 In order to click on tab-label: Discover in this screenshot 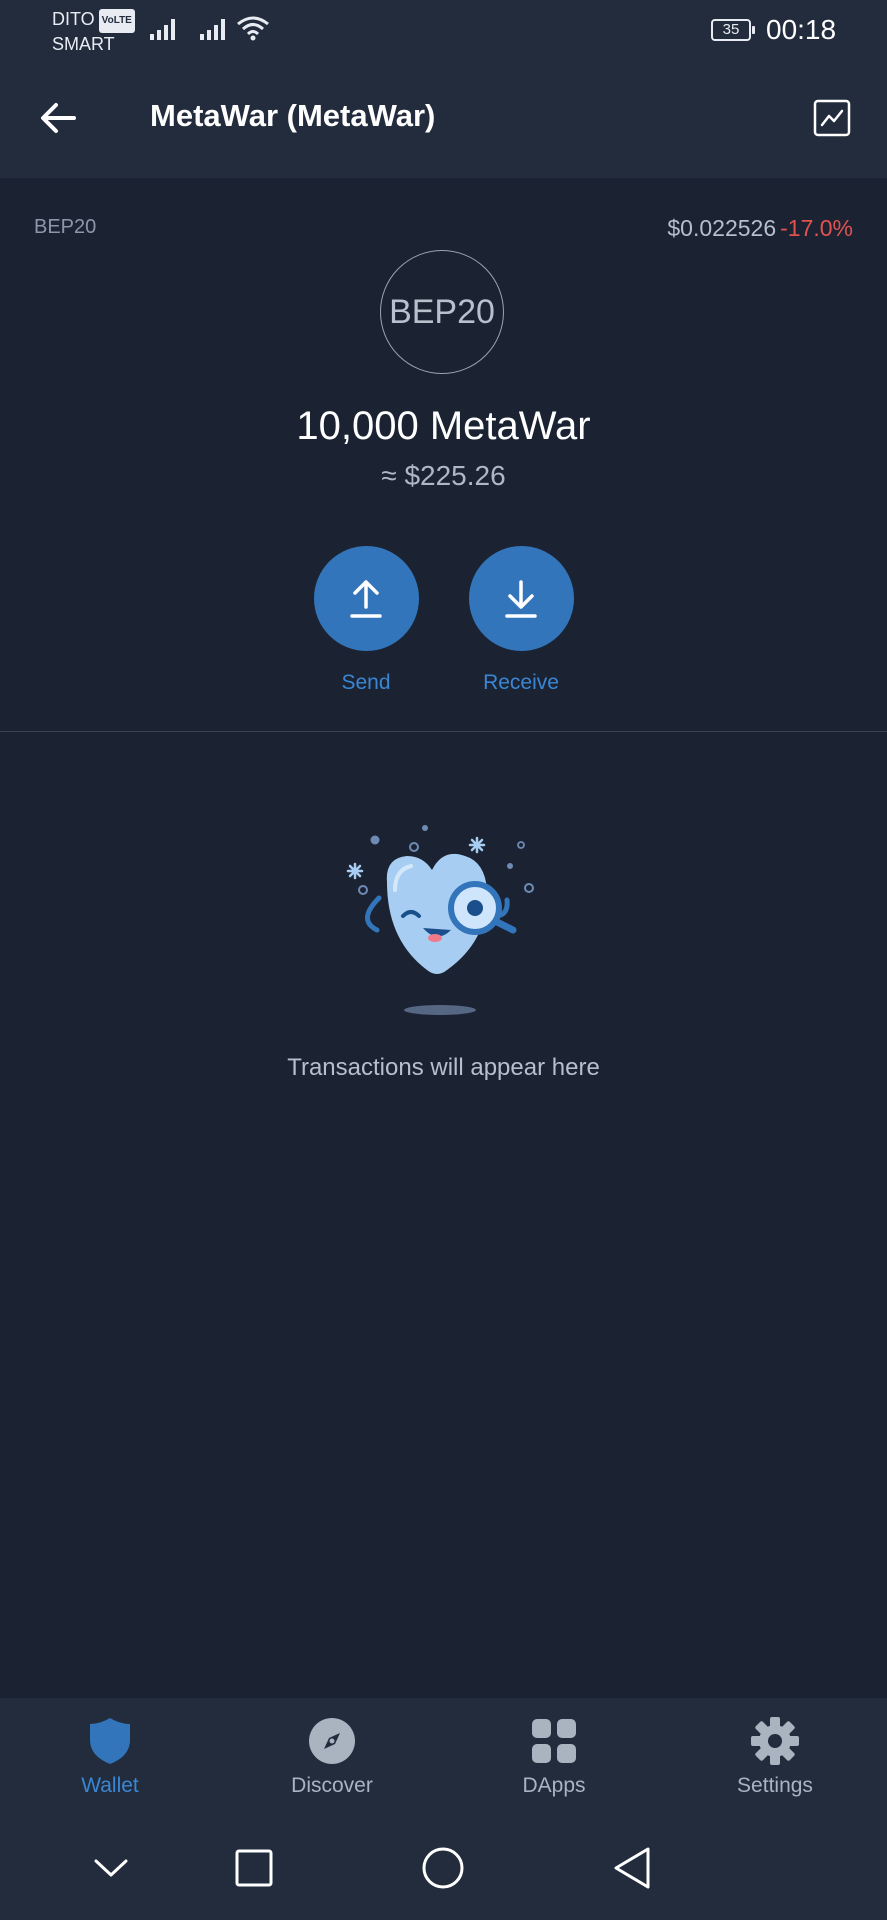, I will do `click(332, 1785)`.